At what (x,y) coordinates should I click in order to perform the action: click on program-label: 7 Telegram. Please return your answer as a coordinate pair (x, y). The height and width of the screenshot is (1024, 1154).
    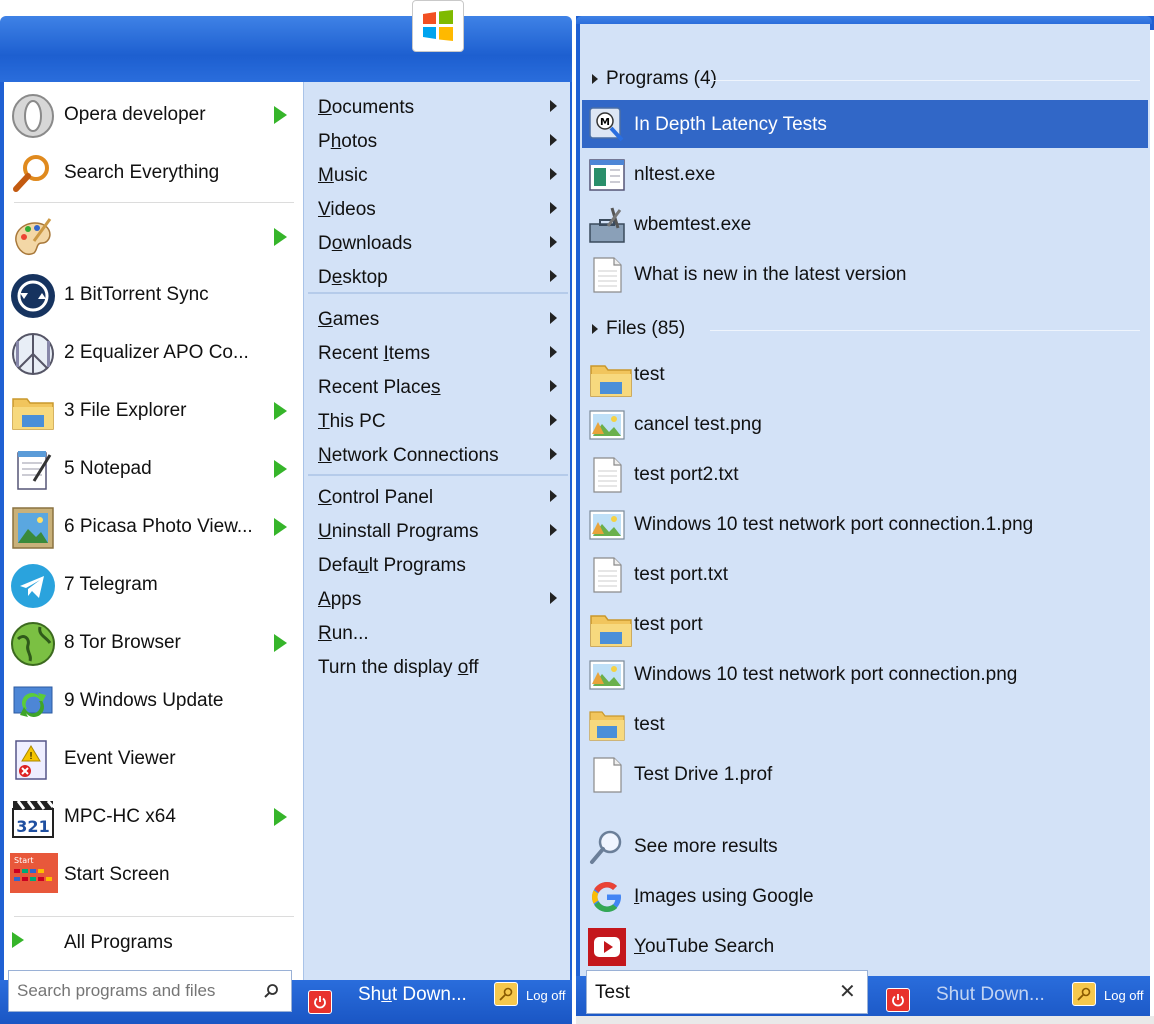
    Looking at the image, I should click on (111, 584).